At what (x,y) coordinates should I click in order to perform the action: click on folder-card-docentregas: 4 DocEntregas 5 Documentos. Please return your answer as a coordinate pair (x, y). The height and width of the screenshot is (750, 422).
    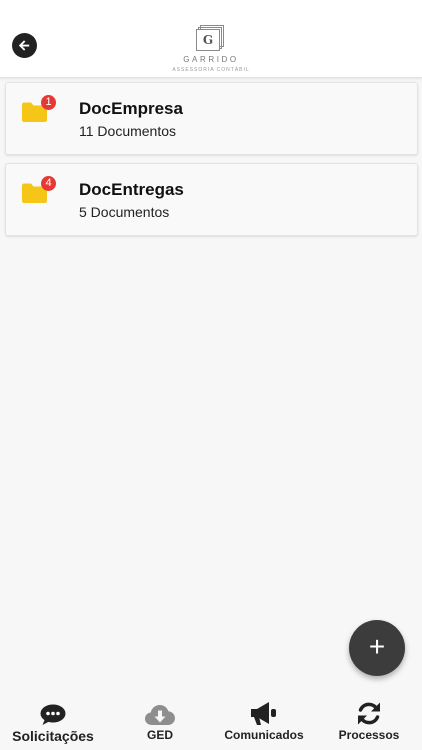
    Looking at the image, I should click on (211, 199).